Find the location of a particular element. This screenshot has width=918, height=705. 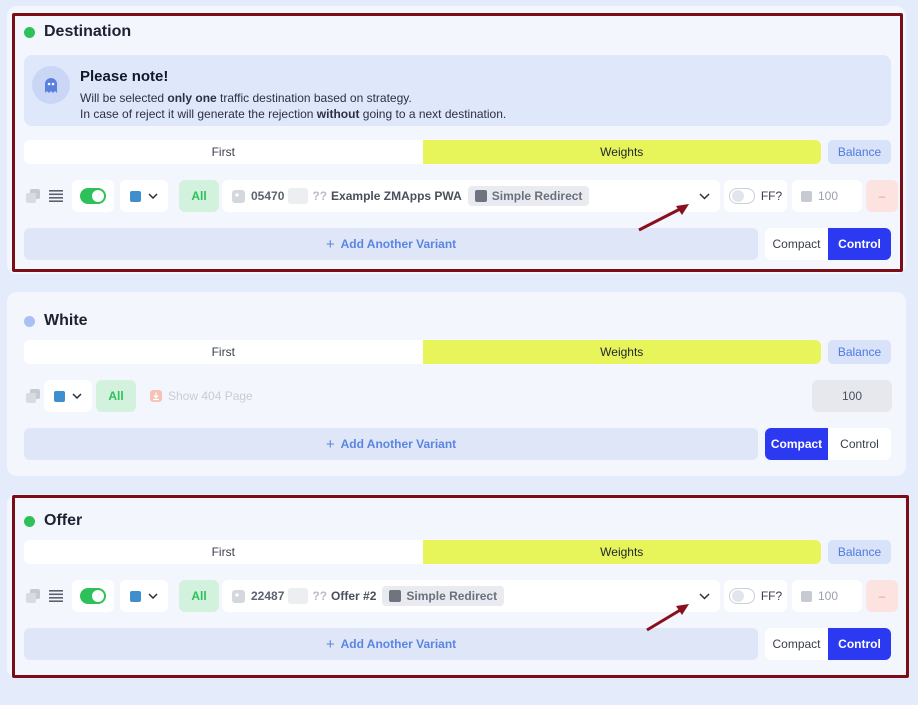

ghost-icon is located at coordinates (51, 85).